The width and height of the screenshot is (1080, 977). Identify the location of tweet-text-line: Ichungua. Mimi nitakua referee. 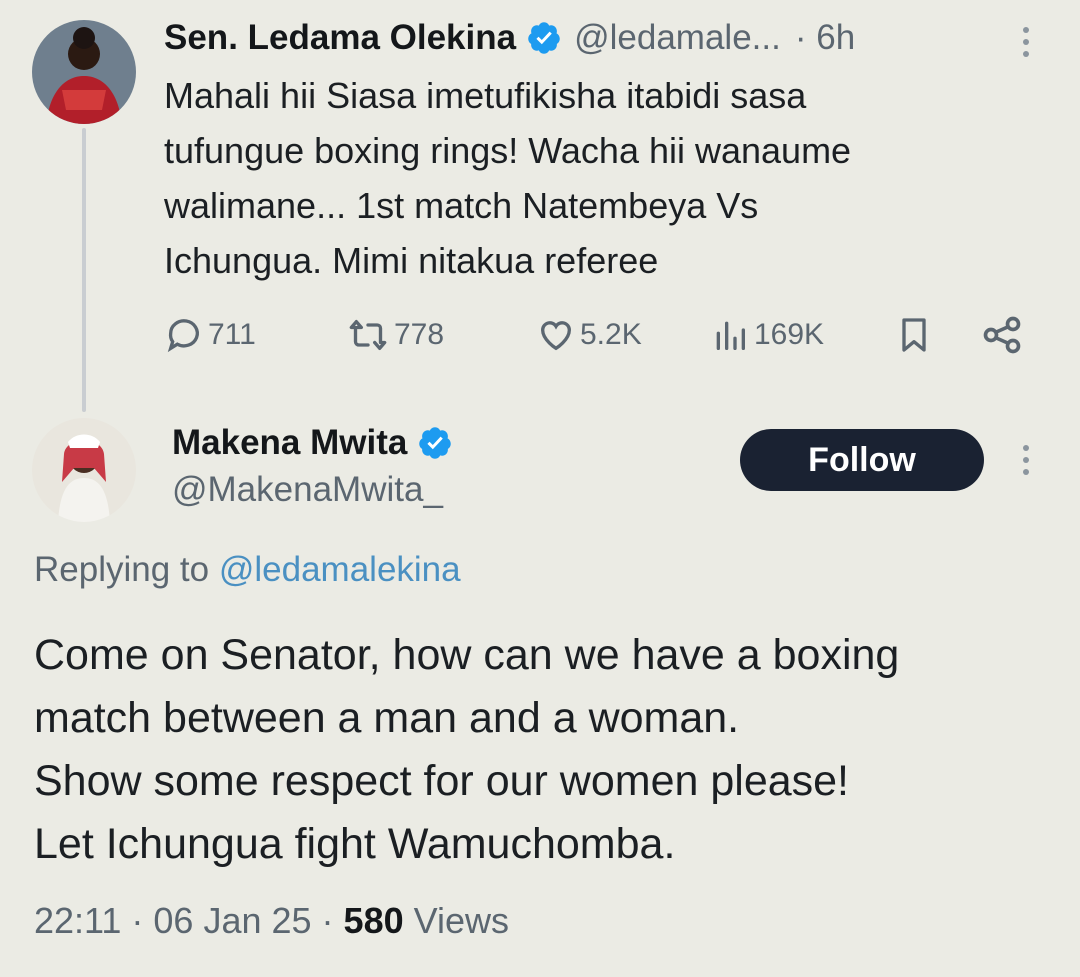
(411, 260).